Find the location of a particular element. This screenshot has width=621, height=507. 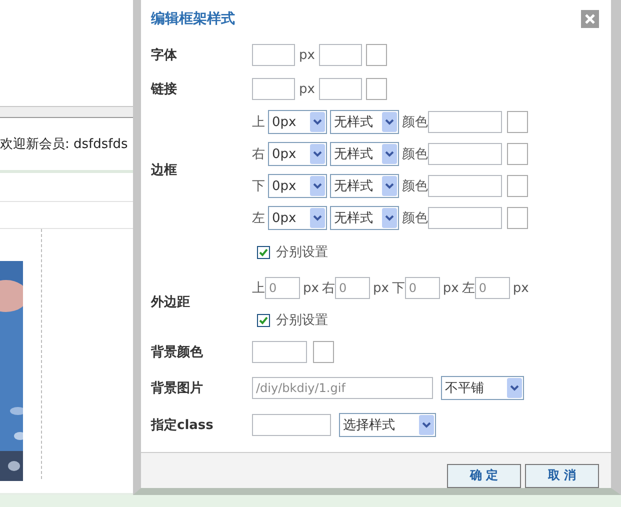

repeat-select: 不平铺 is located at coordinates (482, 388).